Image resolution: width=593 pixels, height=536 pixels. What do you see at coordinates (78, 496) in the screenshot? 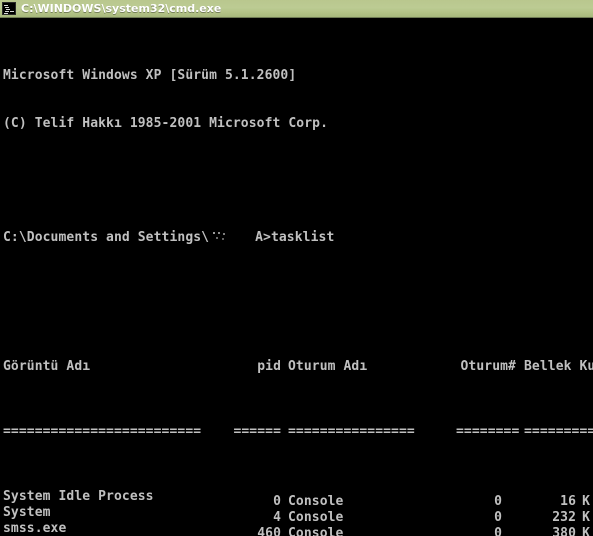
I see `process-name: System Idle Process` at bounding box center [78, 496].